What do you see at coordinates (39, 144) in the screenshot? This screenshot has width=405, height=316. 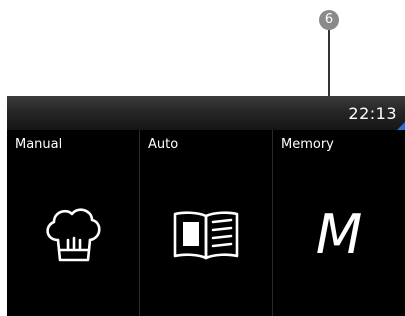 I see `tile-manual-label: Manual` at bounding box center [39, 144].